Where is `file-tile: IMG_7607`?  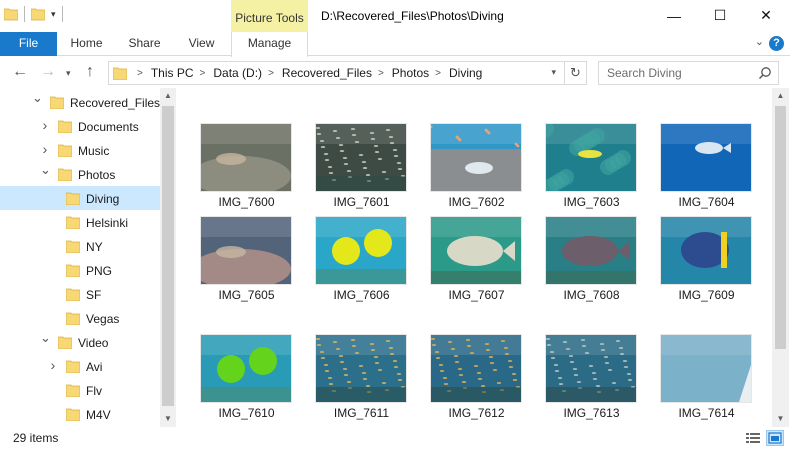
file-tile: IMG_7607 is located at coordinates (476, 266).